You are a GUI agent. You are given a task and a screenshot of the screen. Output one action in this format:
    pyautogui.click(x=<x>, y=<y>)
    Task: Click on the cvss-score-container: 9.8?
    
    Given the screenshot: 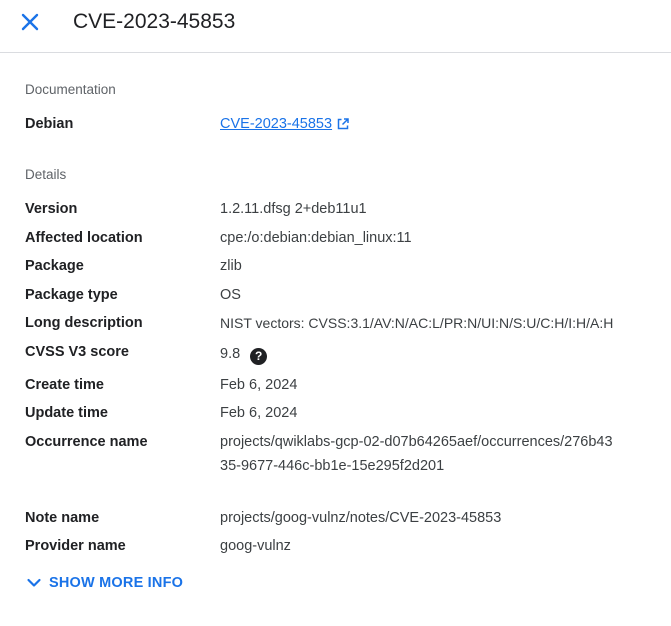 What is the action you would take?
    pyautogui.click(x=244, y=354)
    